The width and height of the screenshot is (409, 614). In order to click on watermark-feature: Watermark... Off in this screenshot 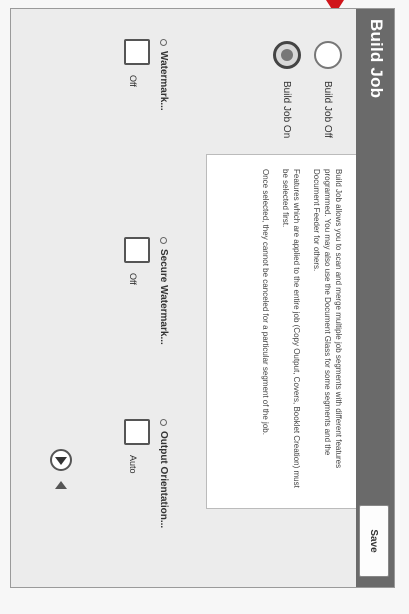, I will do `click(146, 114)`.